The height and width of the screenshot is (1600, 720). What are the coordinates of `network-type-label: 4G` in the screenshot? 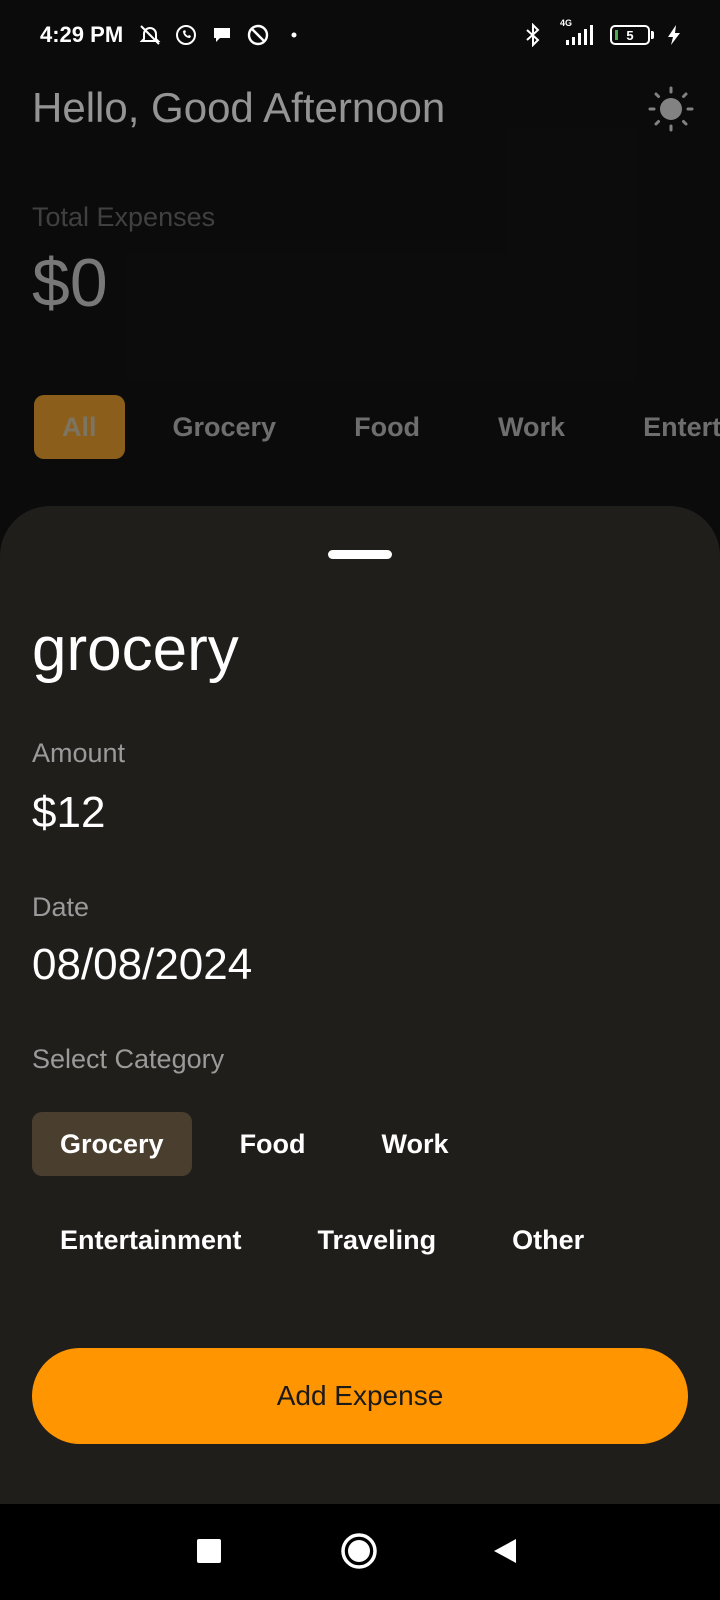 It's located at (566, 23).